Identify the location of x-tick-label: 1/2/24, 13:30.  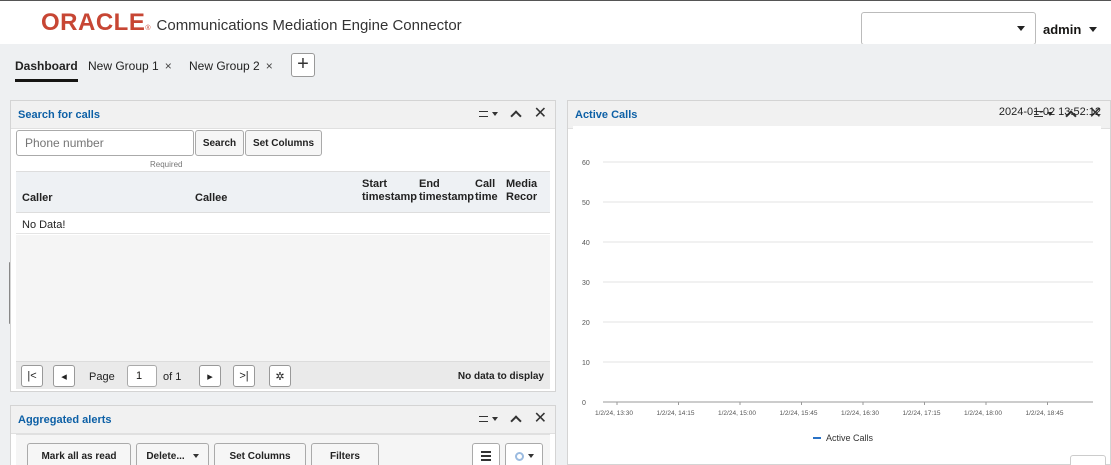
(614, 413).